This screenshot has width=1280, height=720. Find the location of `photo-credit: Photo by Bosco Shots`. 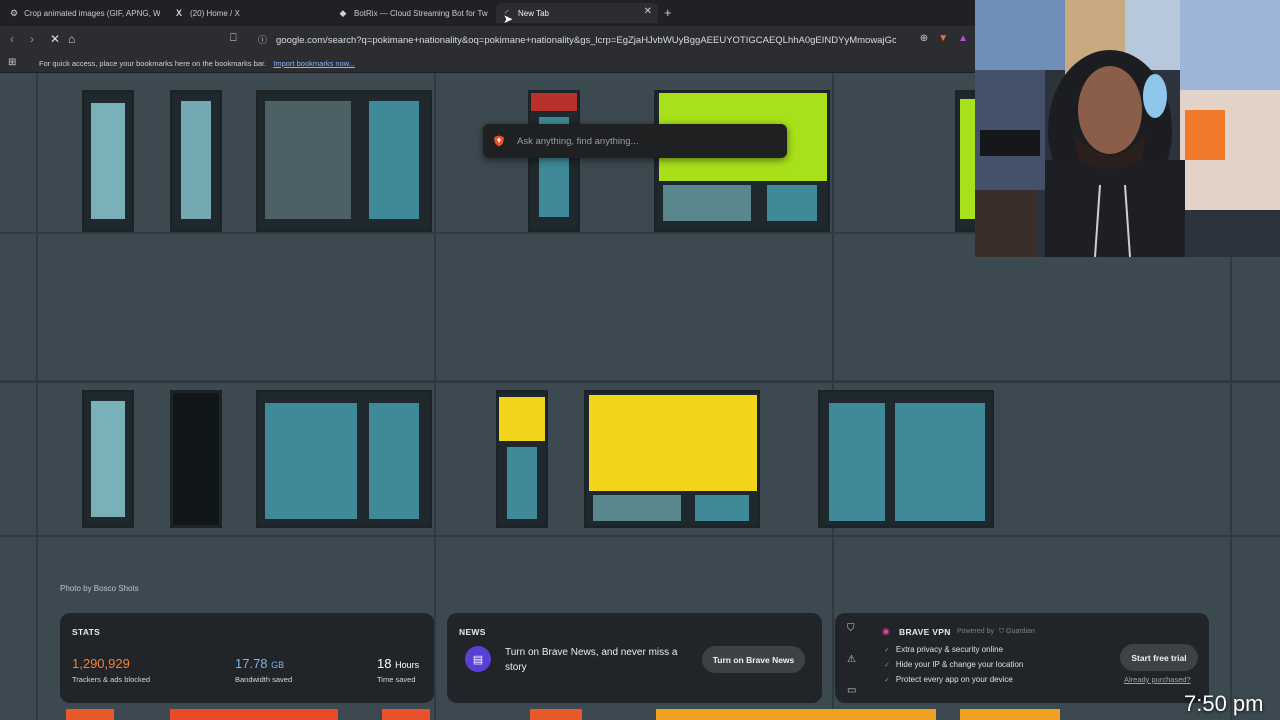

photo-credit: Photo by Bosco Shots is located at coordinates (99, 588).